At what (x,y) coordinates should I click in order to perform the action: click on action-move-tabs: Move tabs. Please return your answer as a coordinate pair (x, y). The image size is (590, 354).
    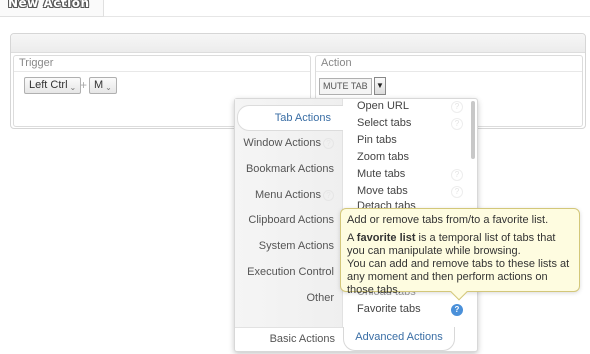
    Looking at the image, I should click on (382, 191).